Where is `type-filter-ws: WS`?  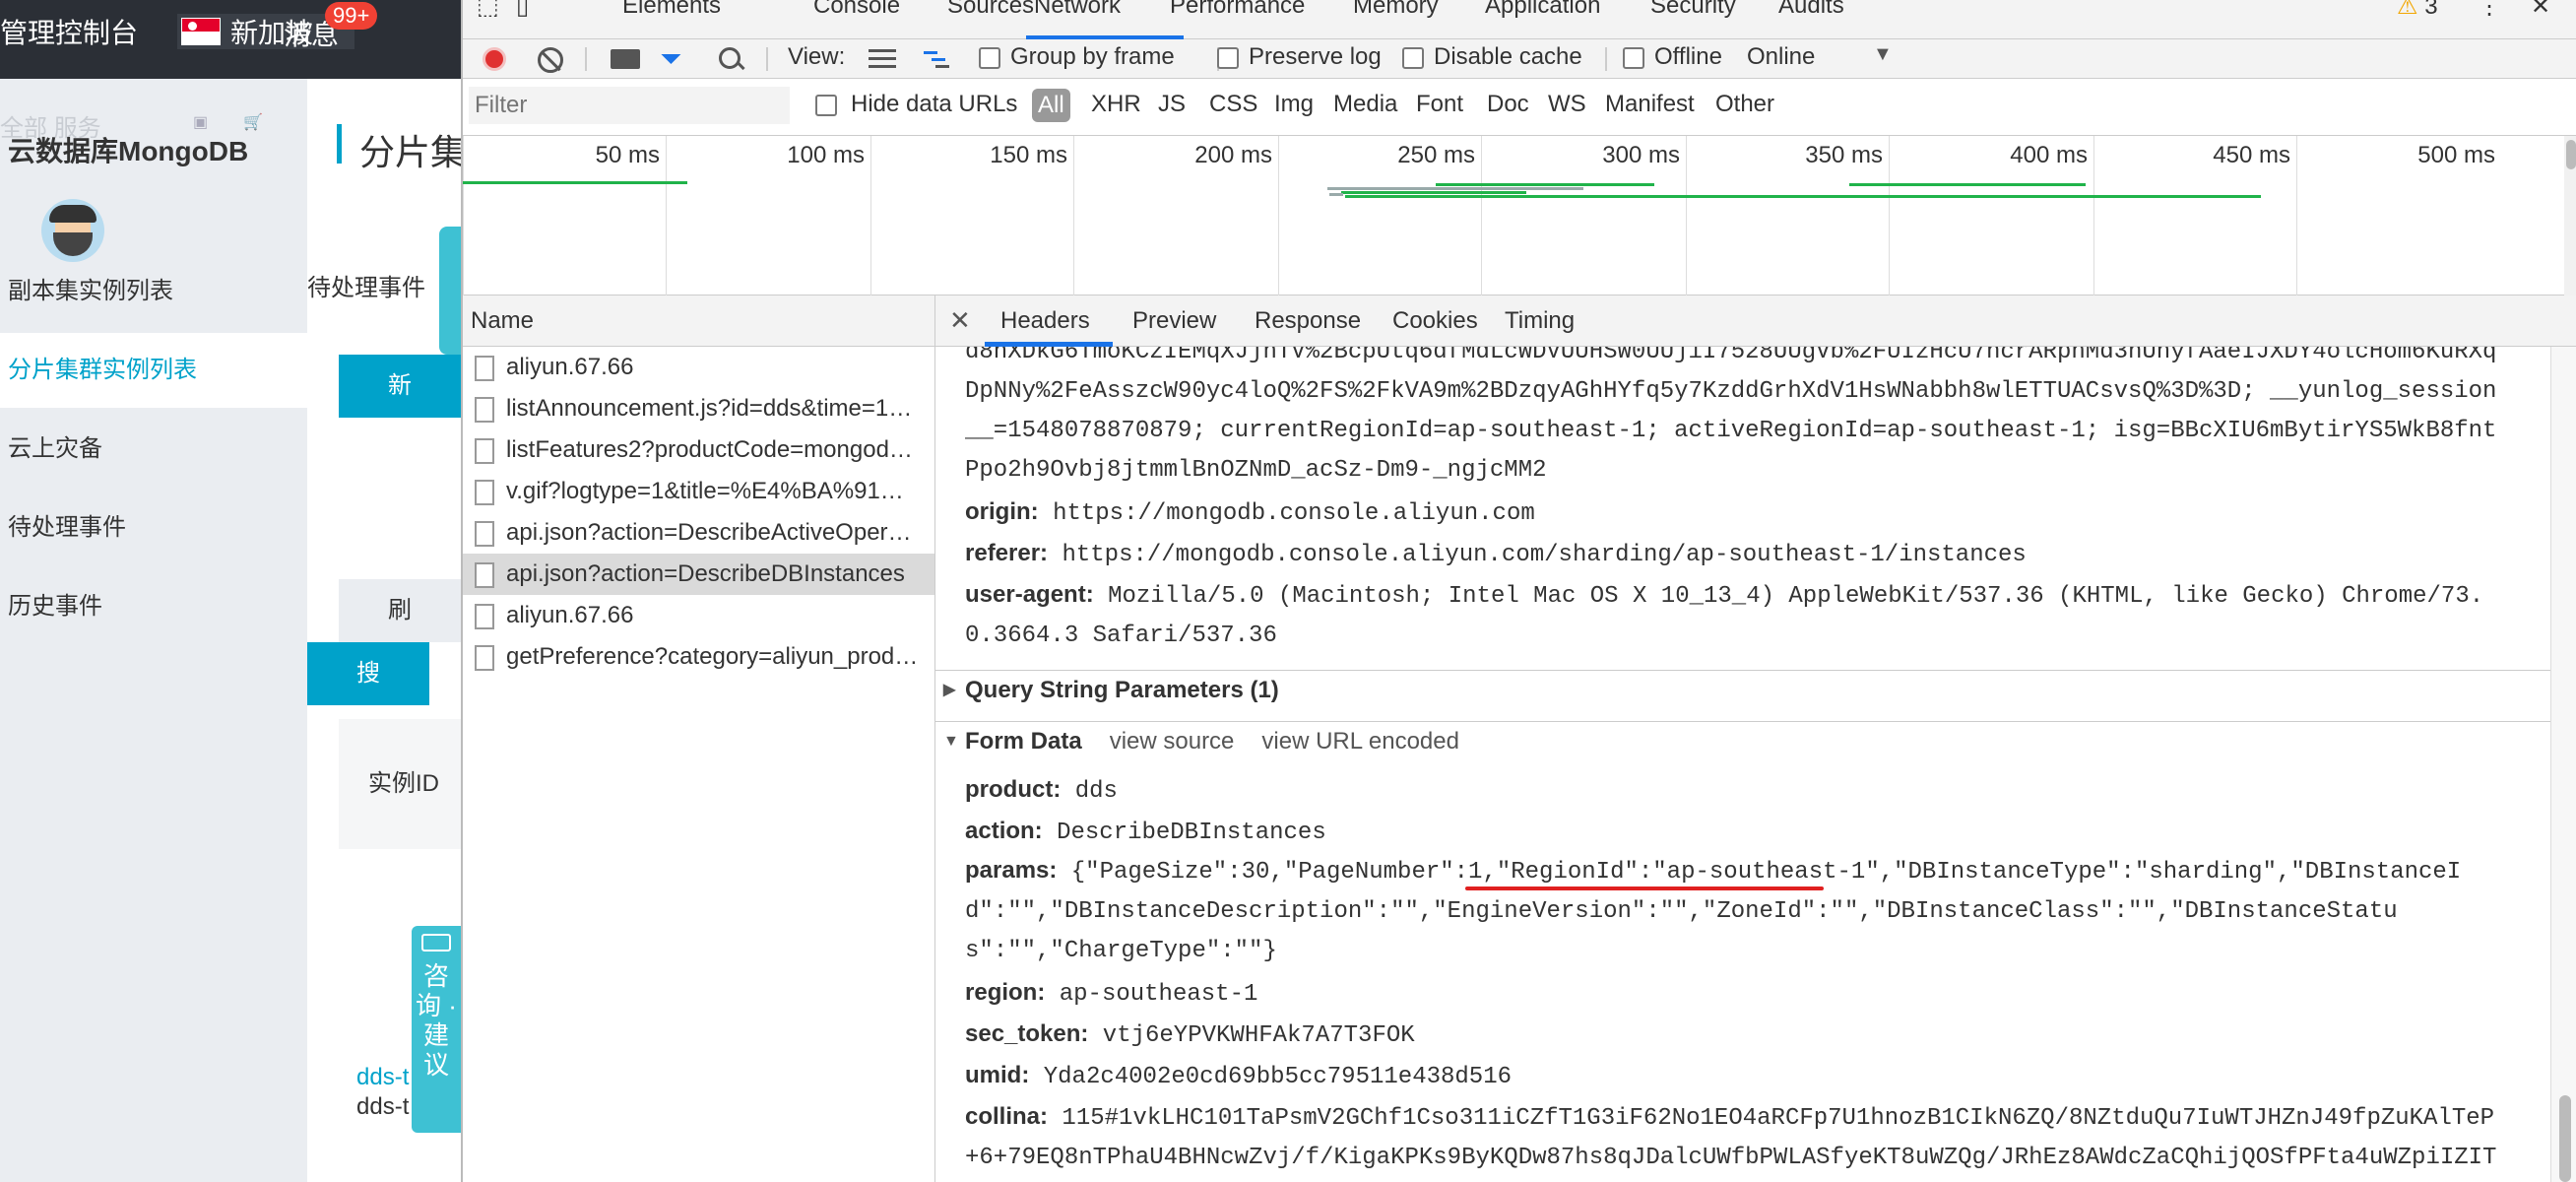
type-filter-ws: WS is located at coordinates (1567, 104).